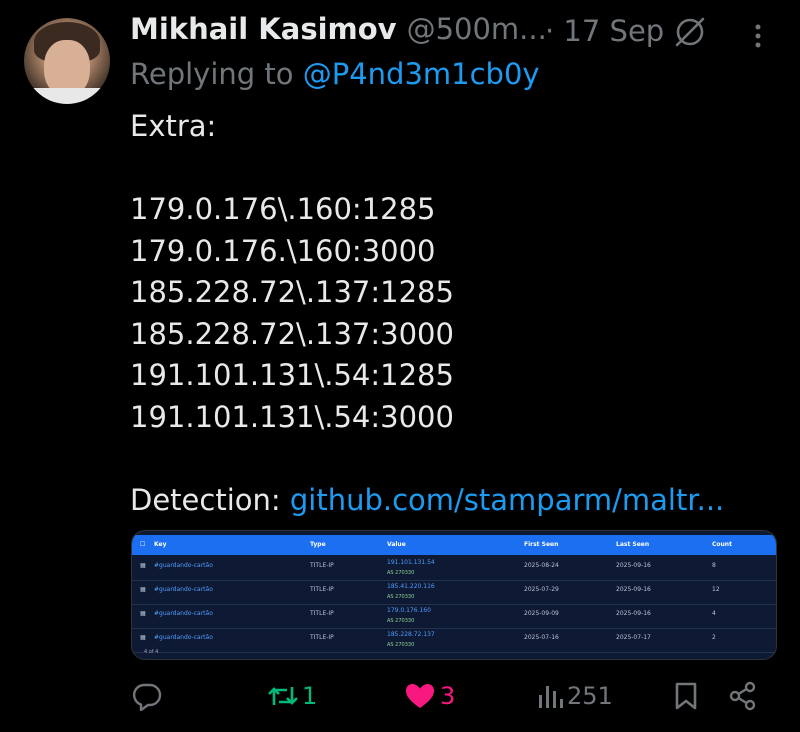 The image size is (800, 732). Describe the element at coordinates (147, 697) in the screenshot. I see `reply-icon` at that location.